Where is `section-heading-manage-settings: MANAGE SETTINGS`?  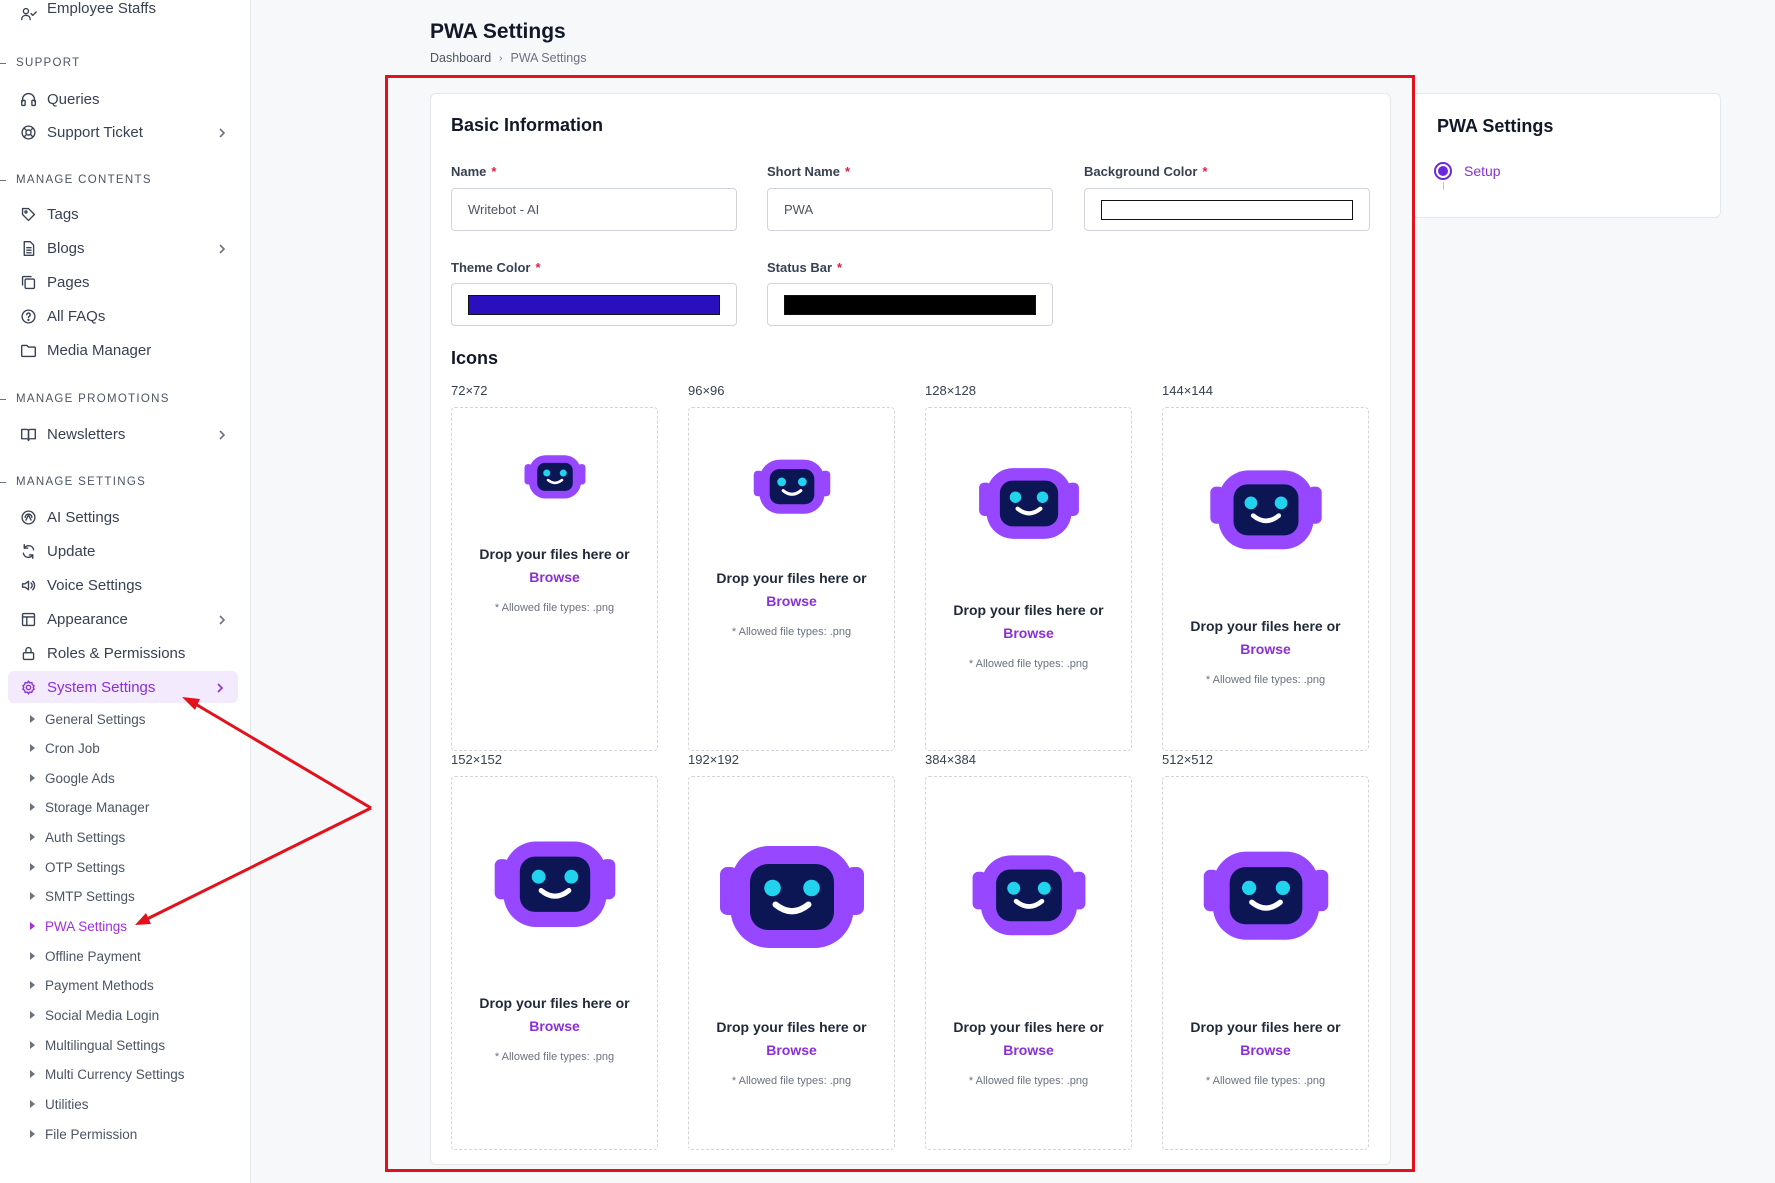
section-heading-manage-settings: MANAGE SETTINGS is located at coordinates (73, 482).